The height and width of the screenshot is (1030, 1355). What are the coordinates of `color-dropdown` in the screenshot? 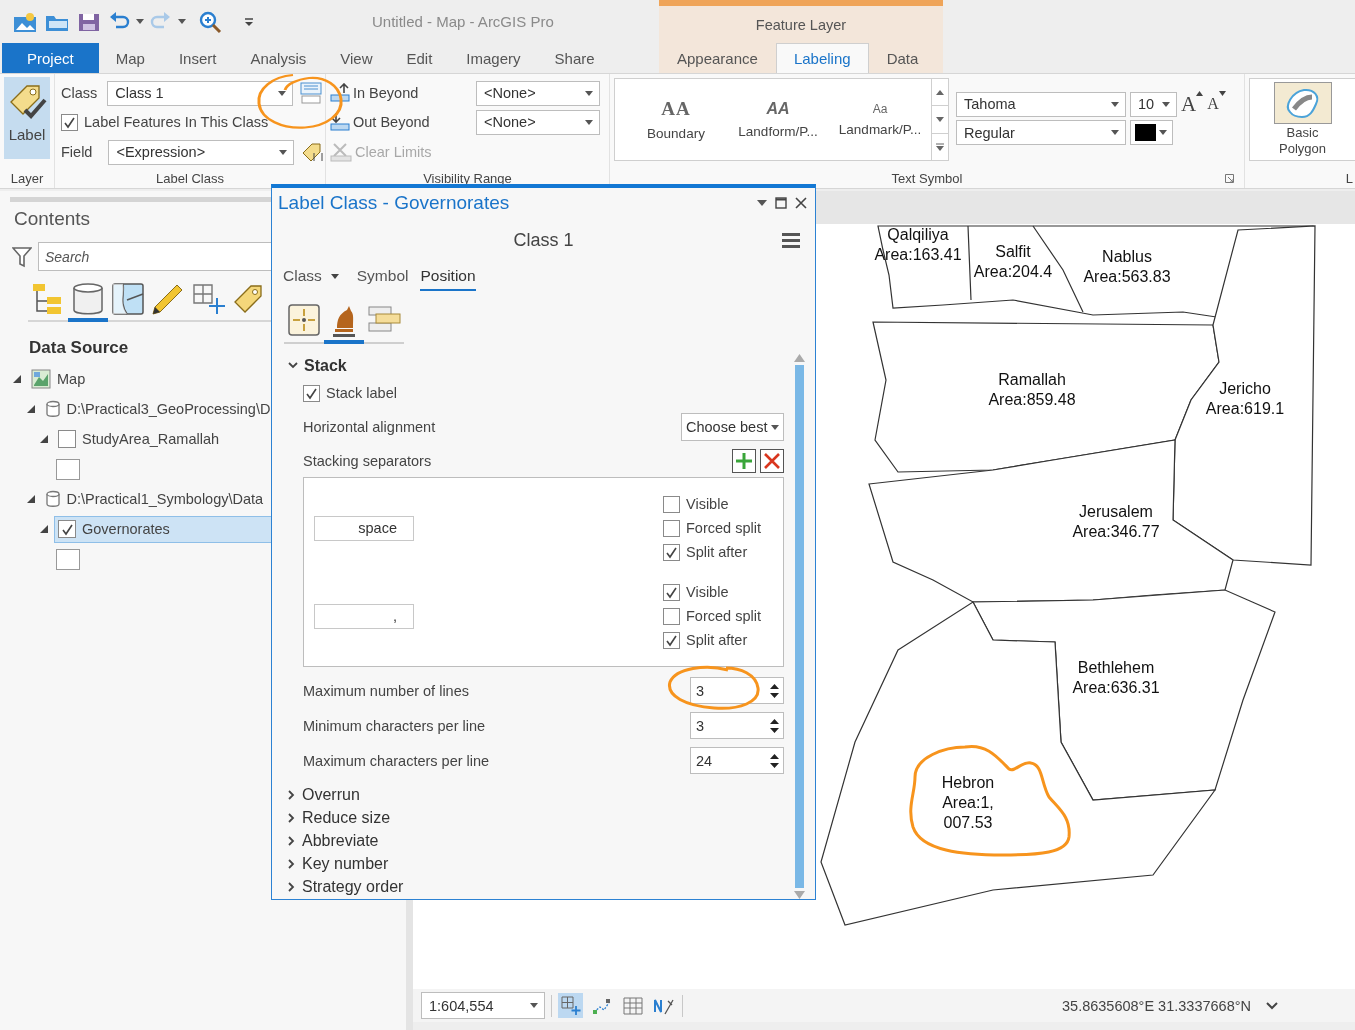 It's located at (1151, 132).